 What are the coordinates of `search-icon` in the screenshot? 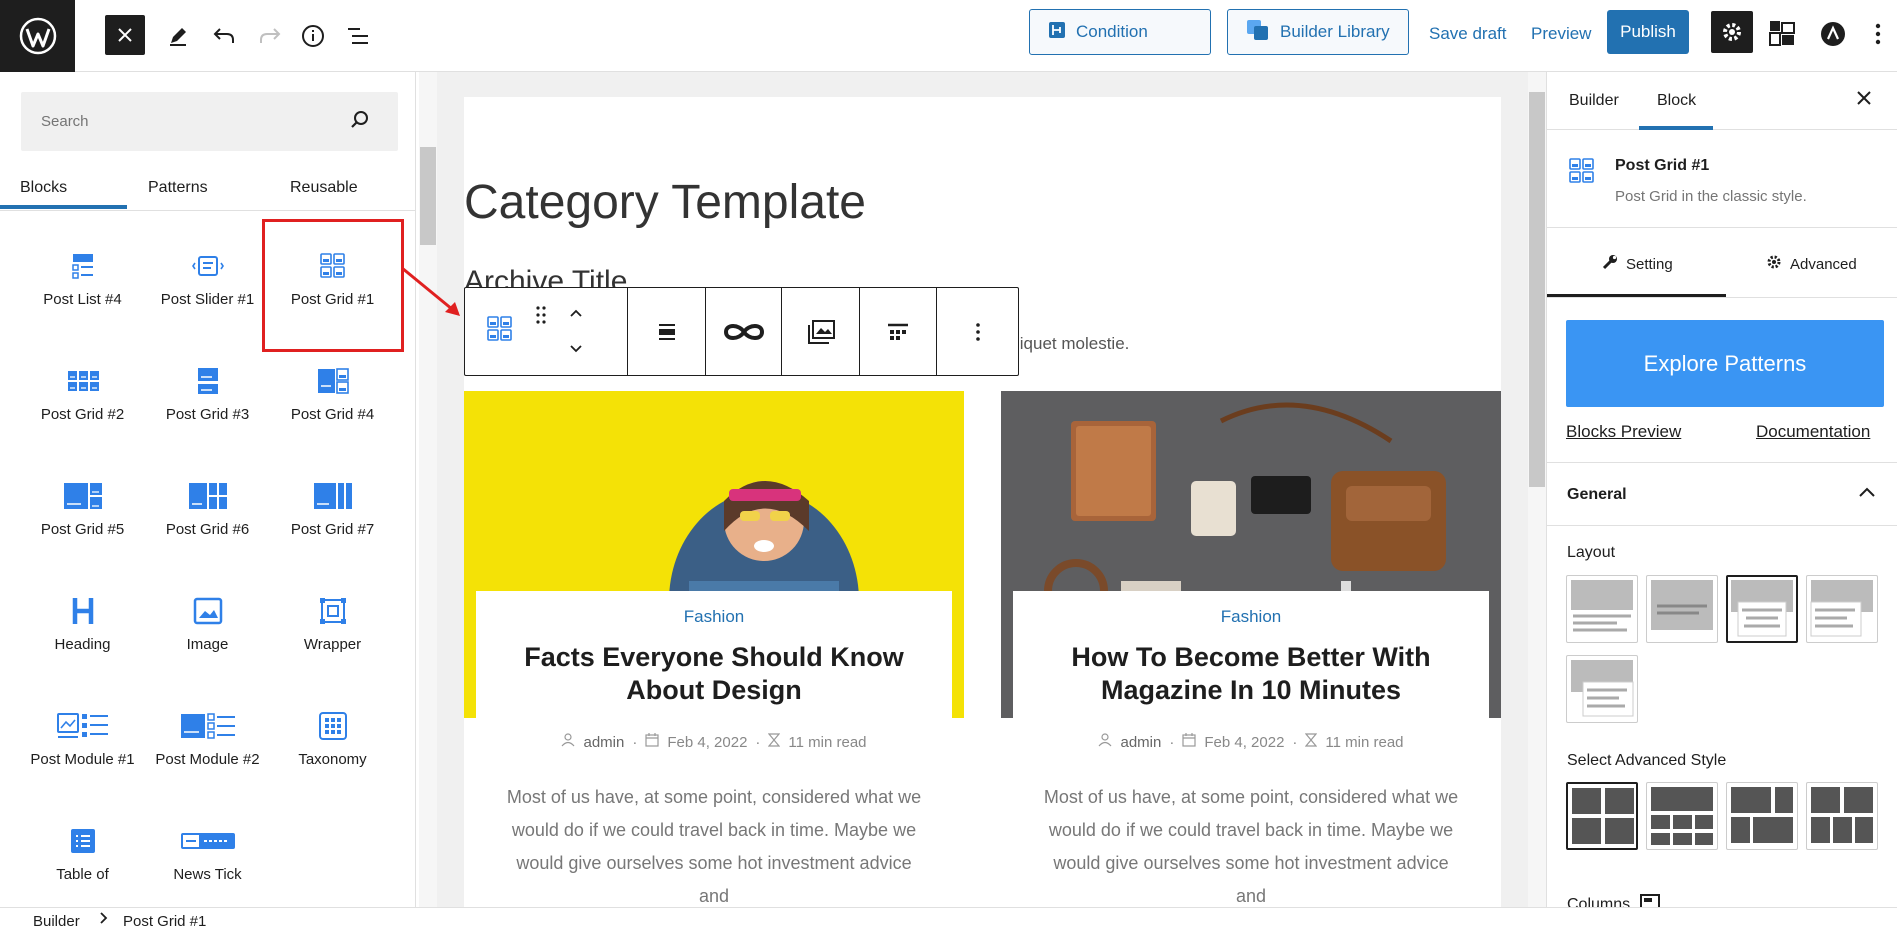 It's located at (360, 122).